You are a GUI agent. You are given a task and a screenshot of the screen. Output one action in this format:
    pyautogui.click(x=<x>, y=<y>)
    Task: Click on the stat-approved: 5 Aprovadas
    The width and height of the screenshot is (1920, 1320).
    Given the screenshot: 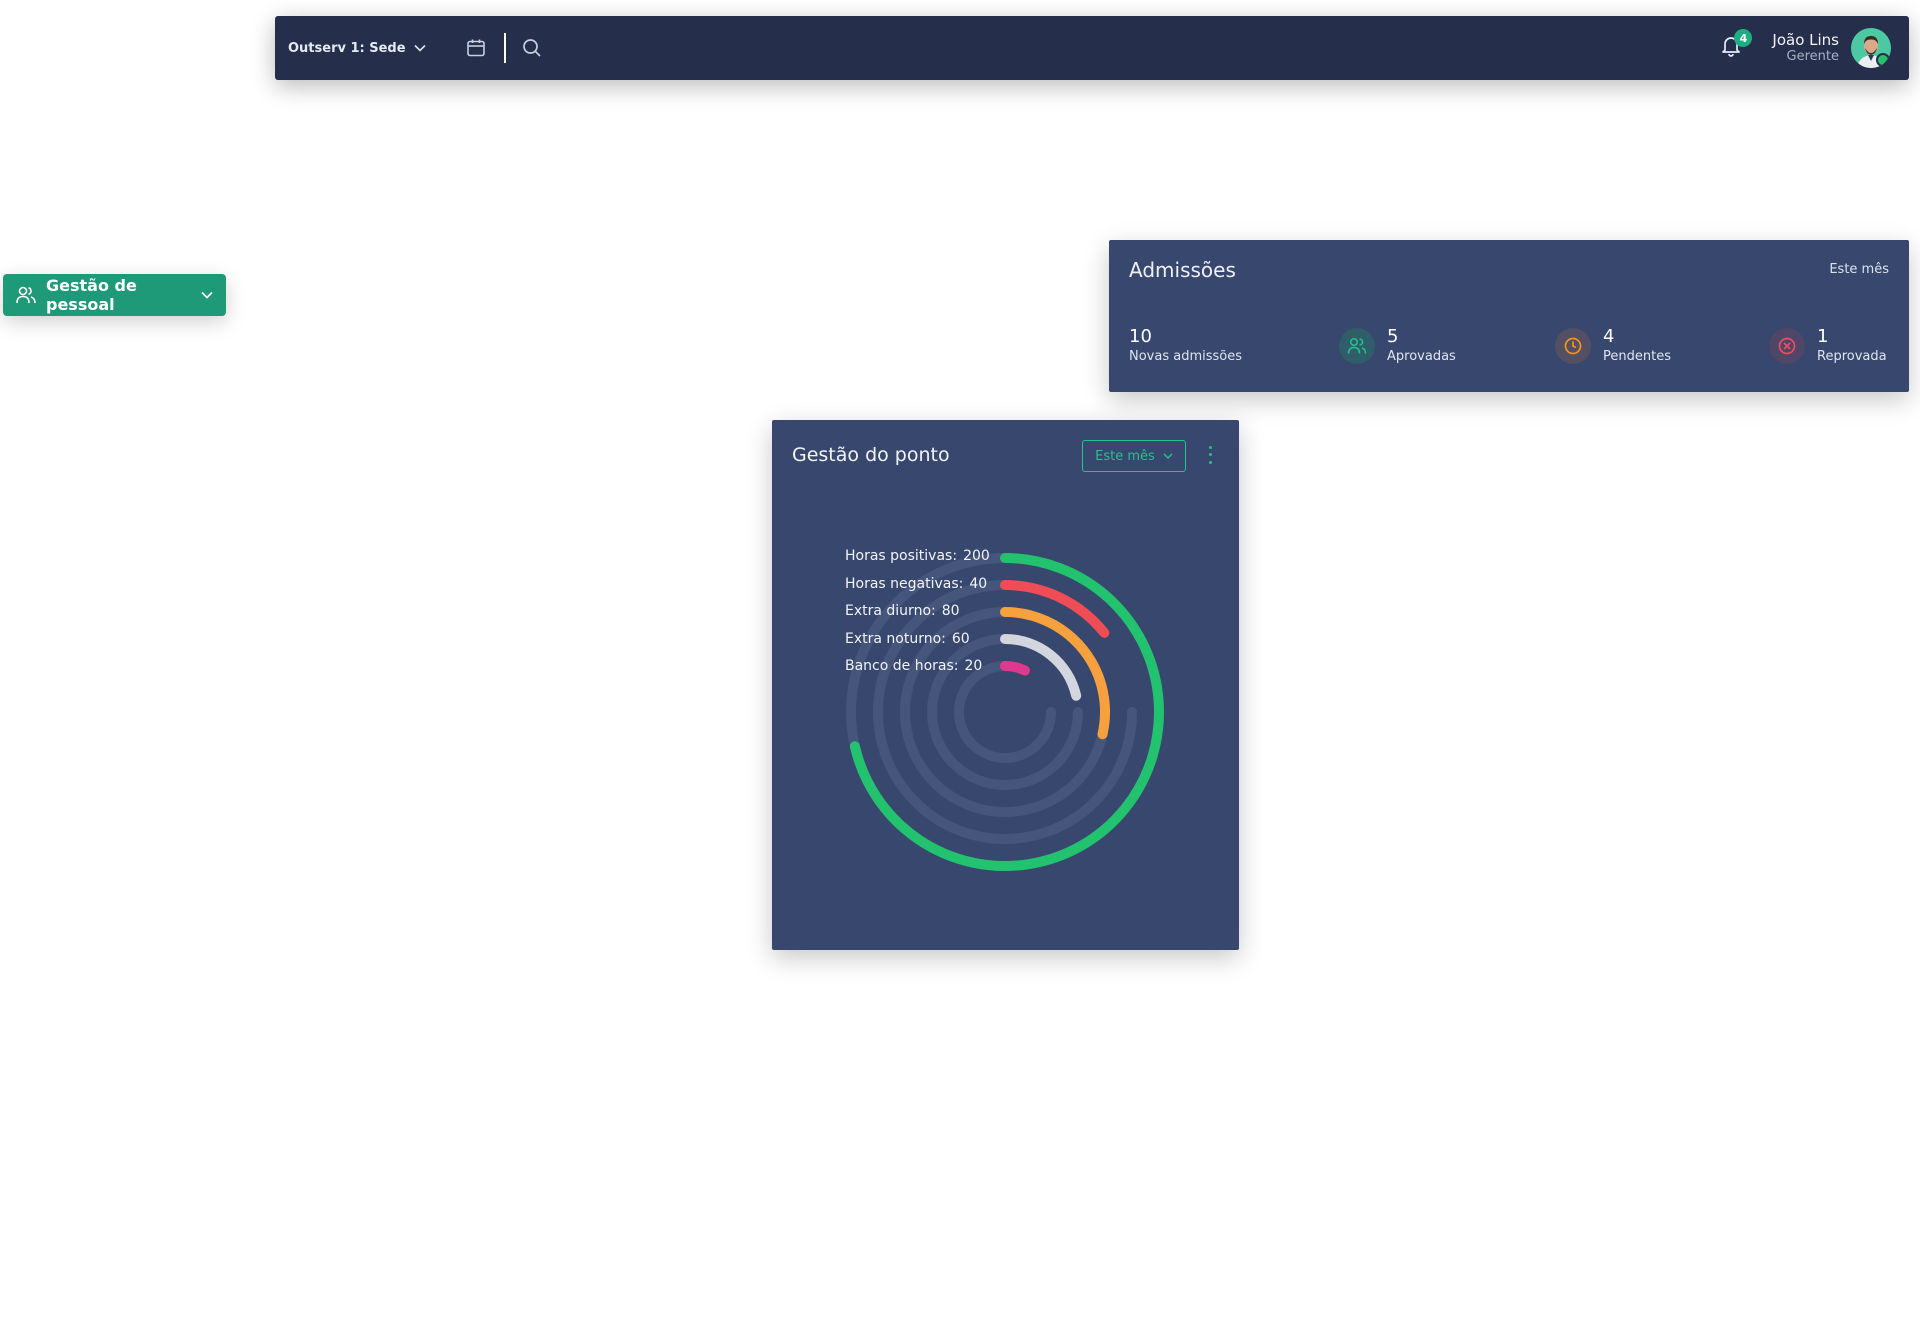 What is the action you would take?
    pyautogui.click(x=1397, y=346)
    